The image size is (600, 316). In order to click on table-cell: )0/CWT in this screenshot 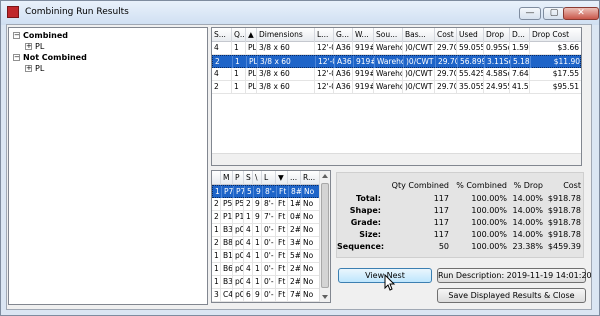, I will do `click(419, 87)`.